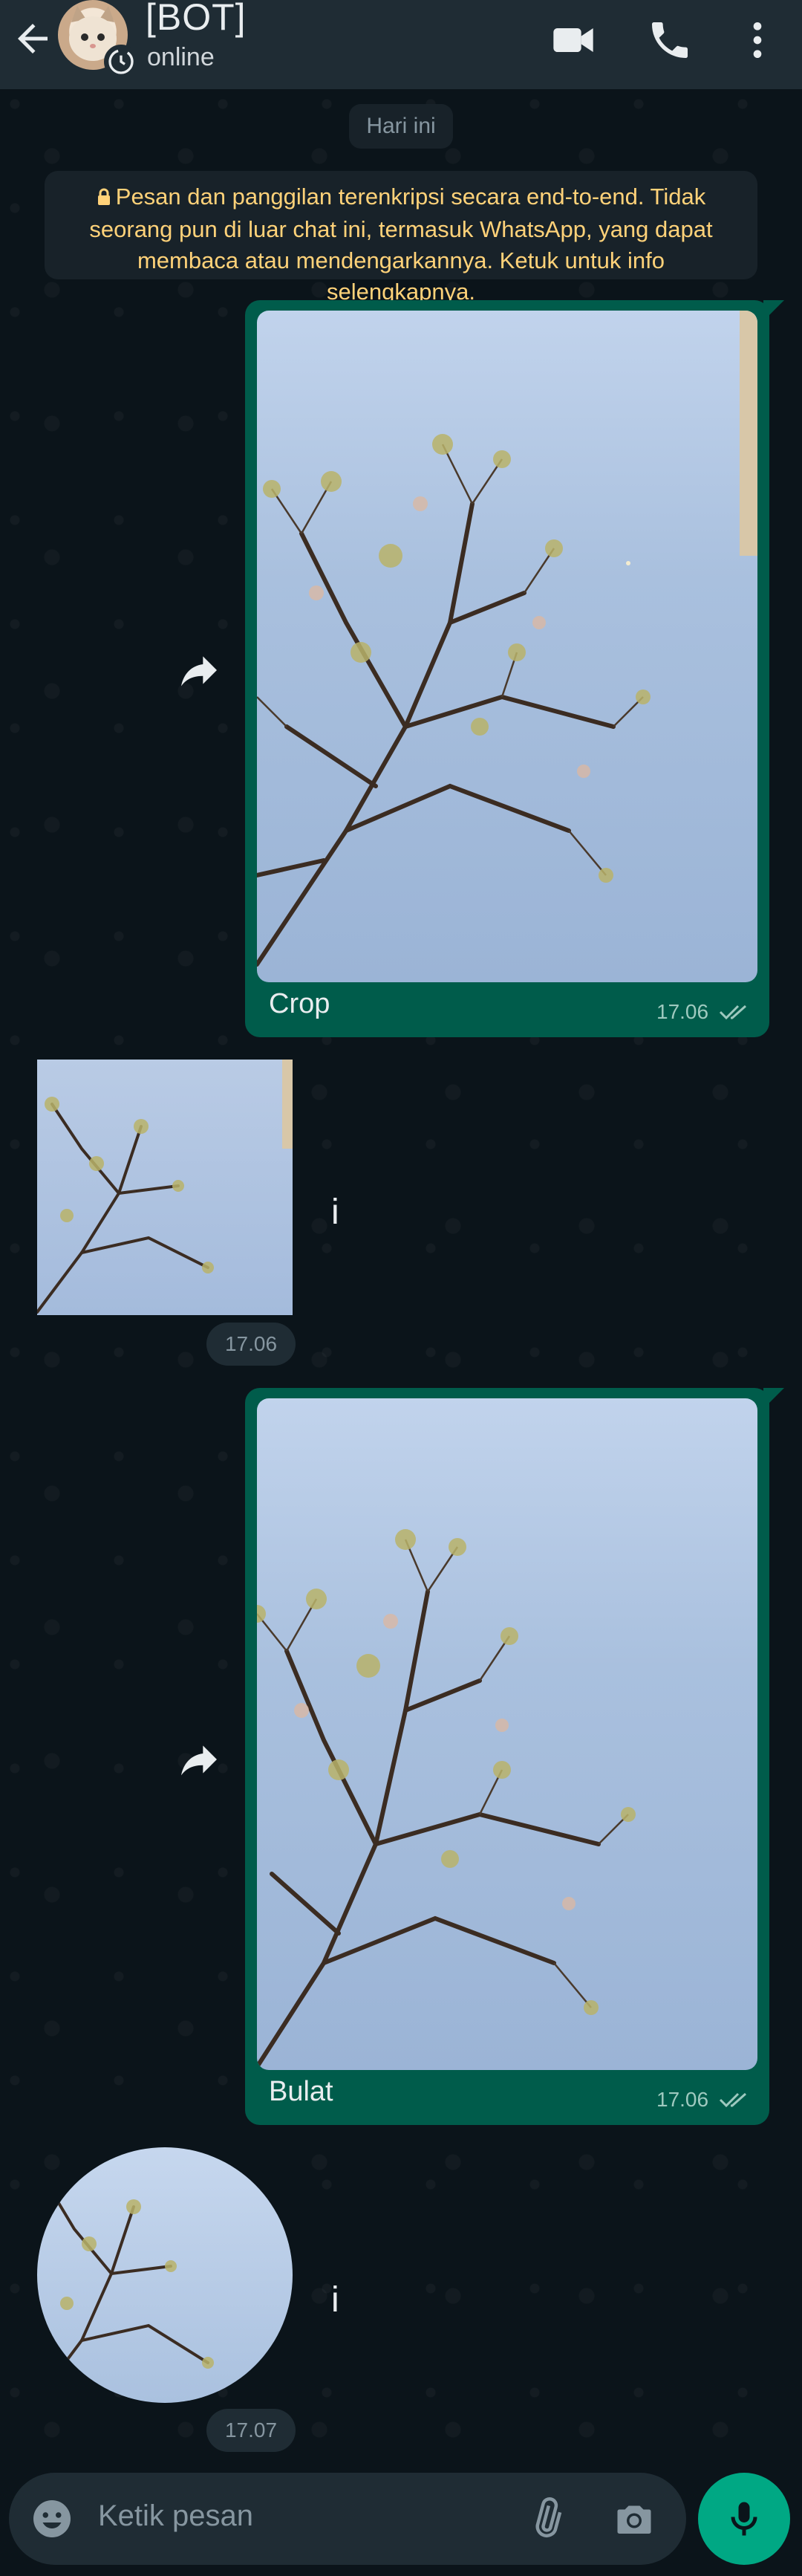 This screenshot has height=2576, width=802. Describe the element at coordinates (401, 126) in the screenshot. I see `date-separator: Hari ini` at that location.